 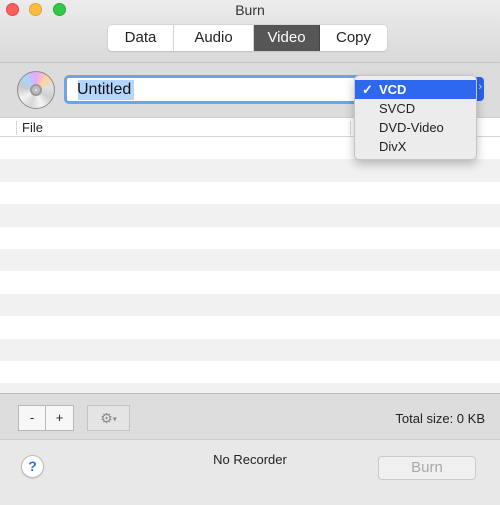 I want to click on cd-disc-icon, so click(x=36, y=90).